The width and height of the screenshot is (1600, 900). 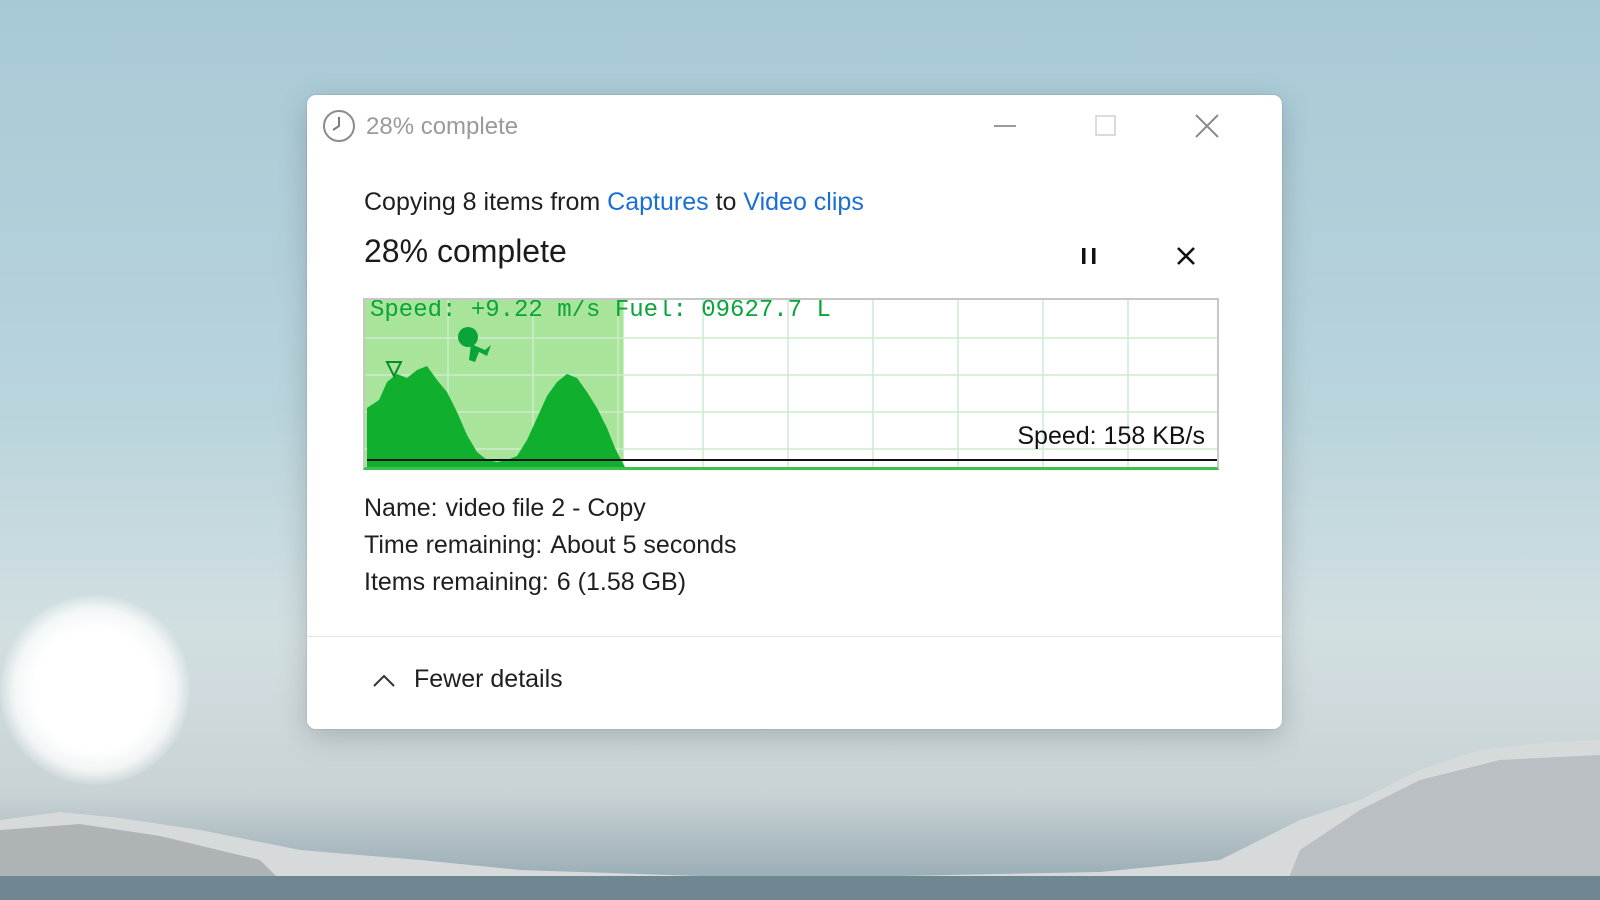 I want to click on detail-time-label: Time remaining:, so click(x=453, y=545).